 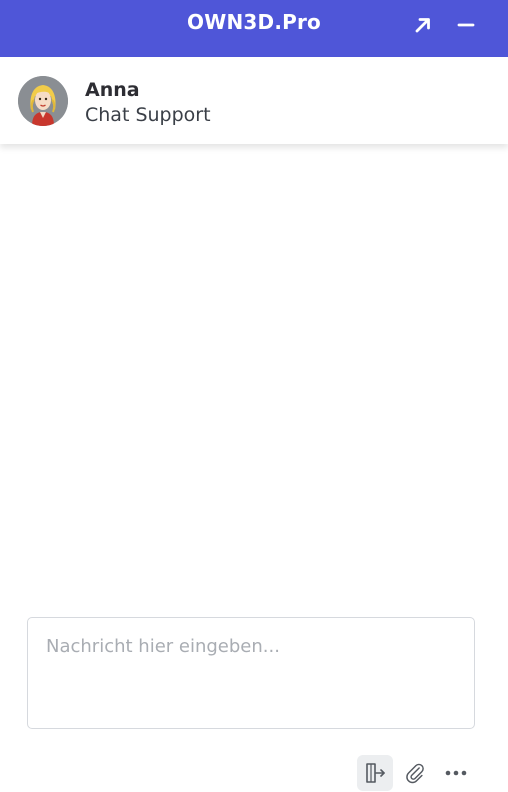 I want to click on minimize-button, so click(x=466, y=25).